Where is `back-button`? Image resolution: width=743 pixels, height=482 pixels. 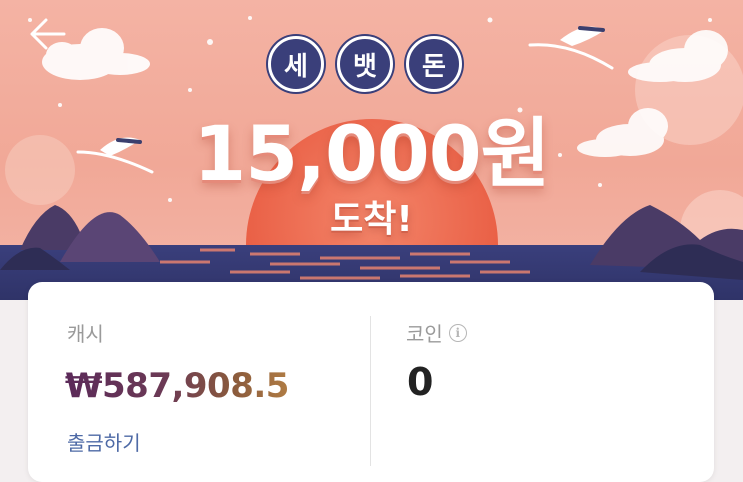
back-button is located at coordinates (48, 34).